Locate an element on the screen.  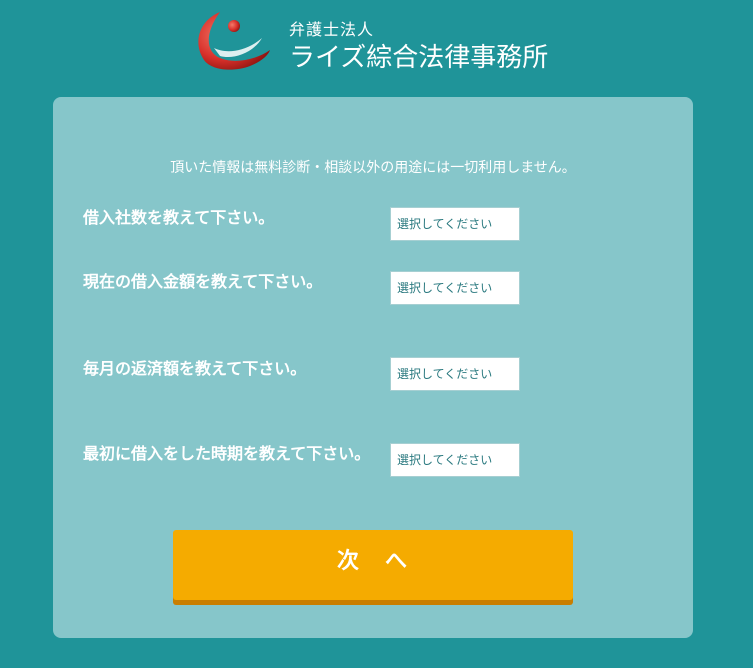
question-label-debt-amount: 現在の借入金額を教えて下さい。 is located at coordinates (203, 281).